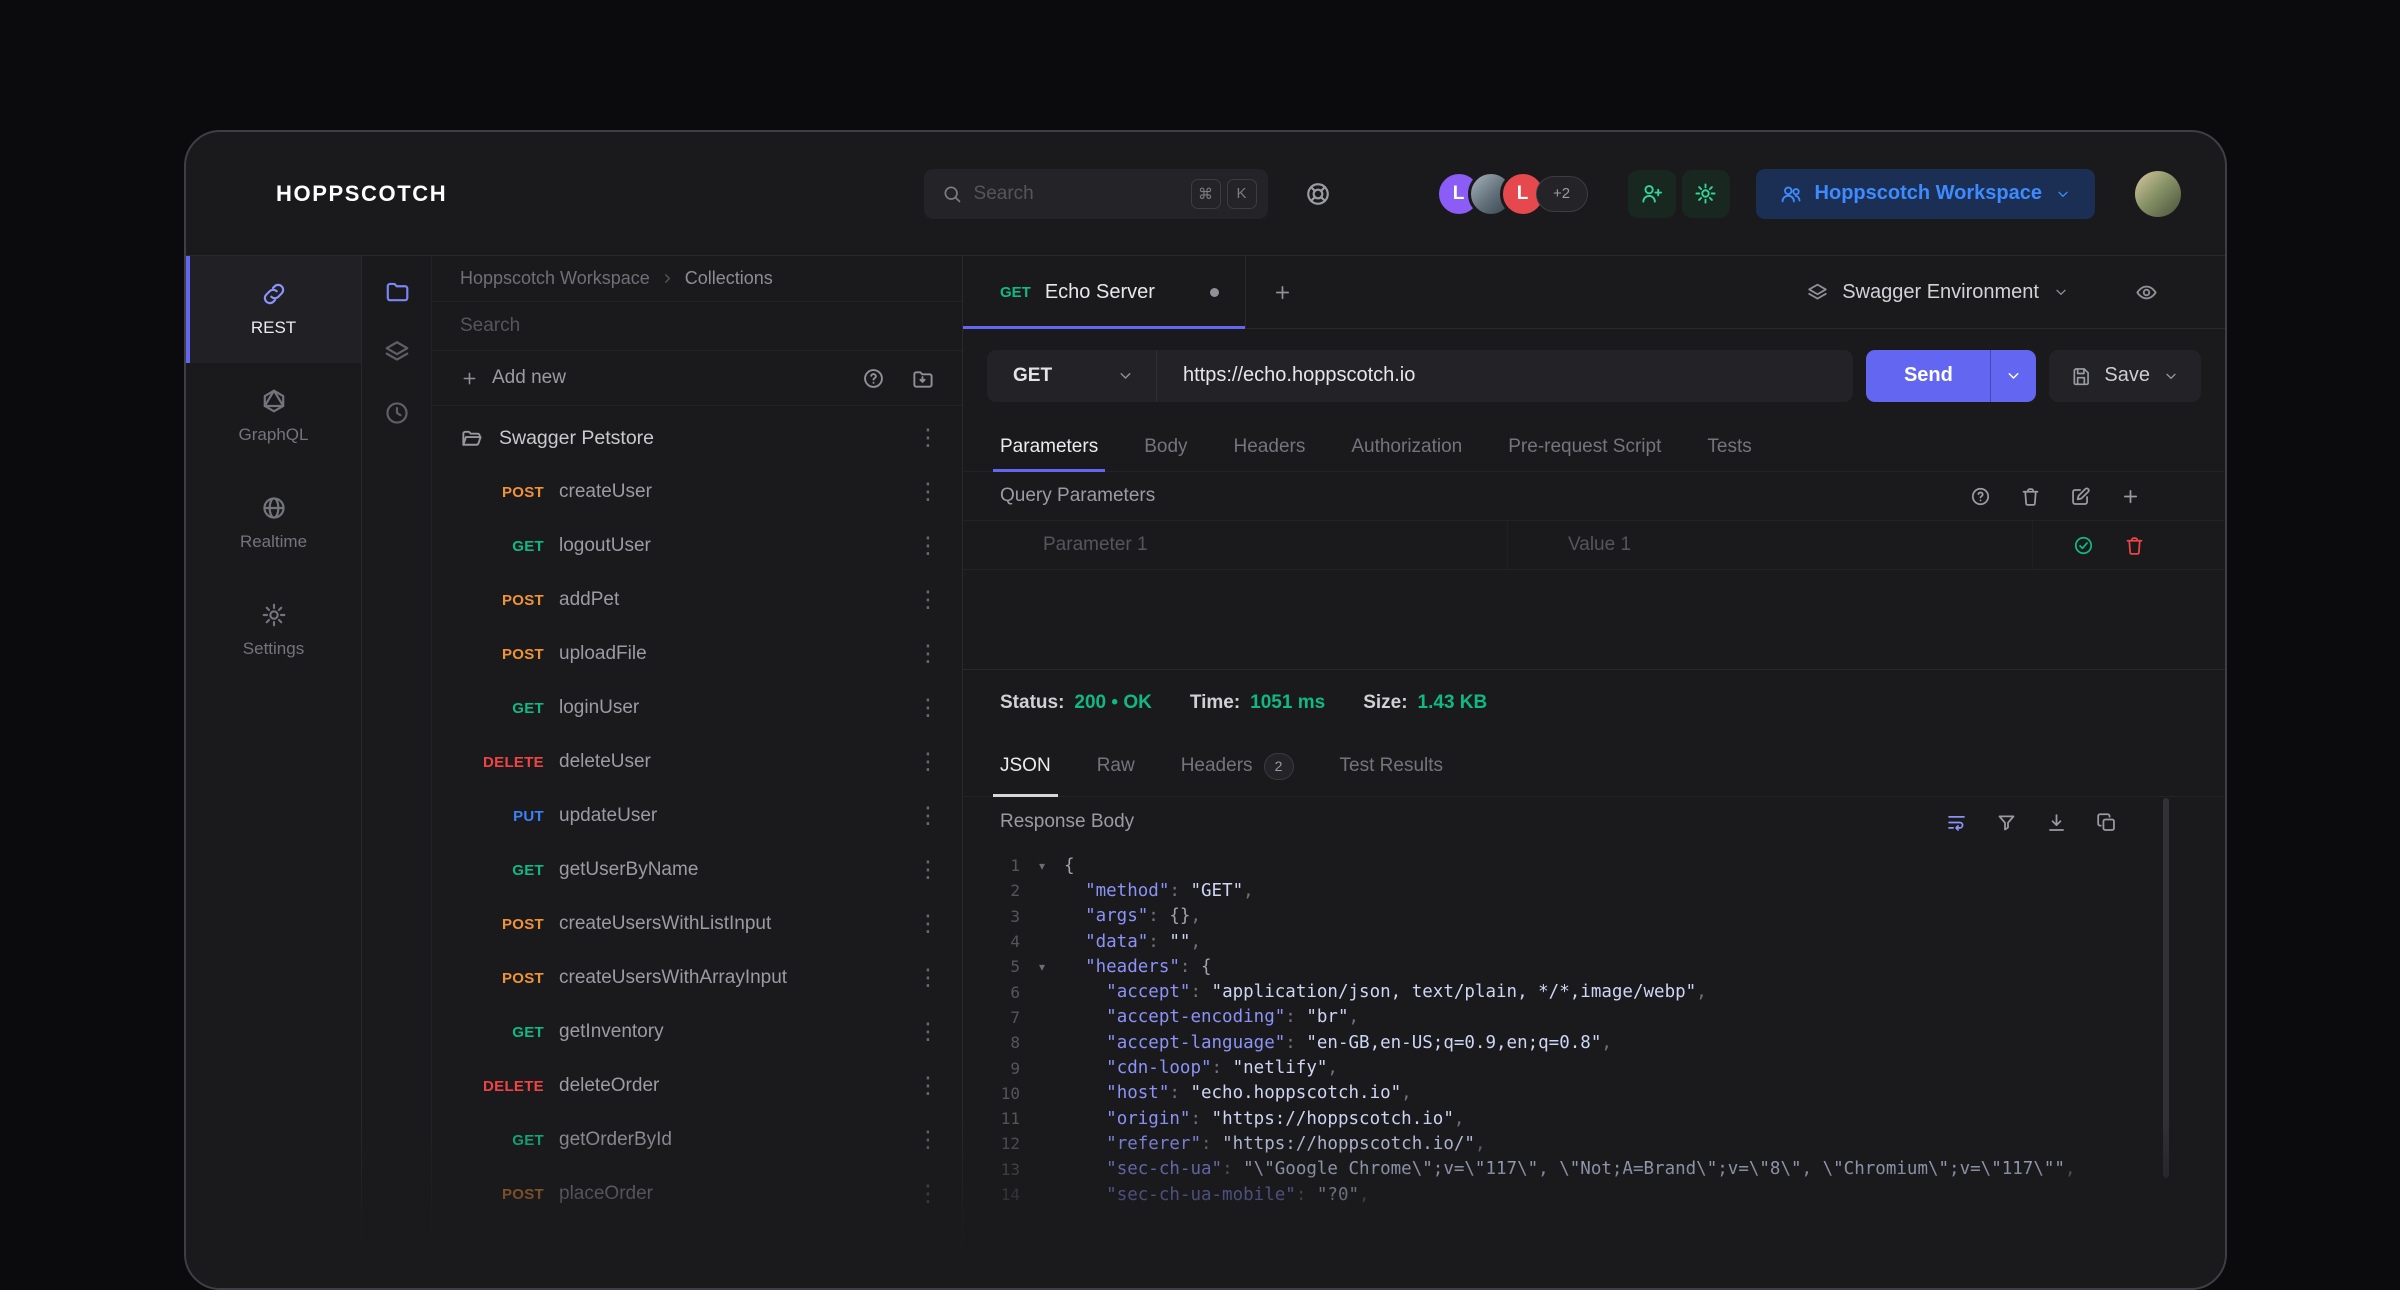  Describe the element at coordinates (2055, 496) in the screenshot. I see `query-parameters-actions` at that location.